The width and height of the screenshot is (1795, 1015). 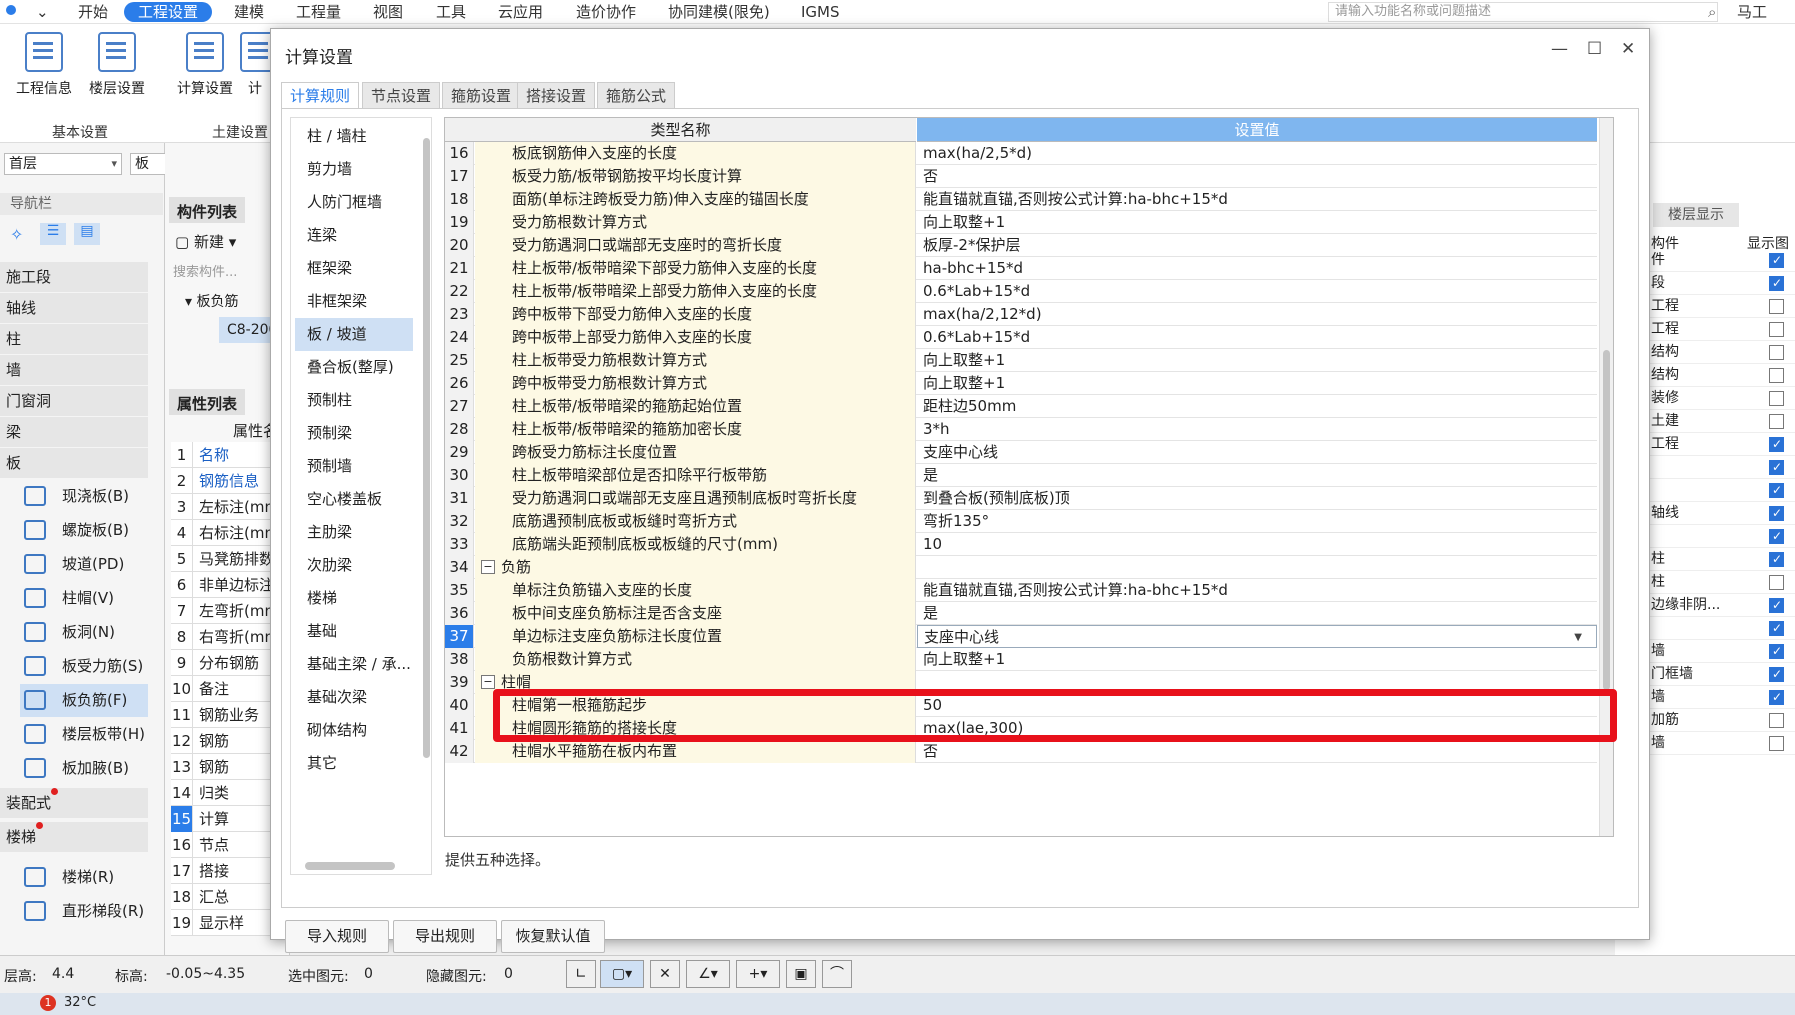 What do you see at coordinates (1257, 176) in the screenshot?
I see `rule-value-cell: 否` at bounding box center [1257, 176].